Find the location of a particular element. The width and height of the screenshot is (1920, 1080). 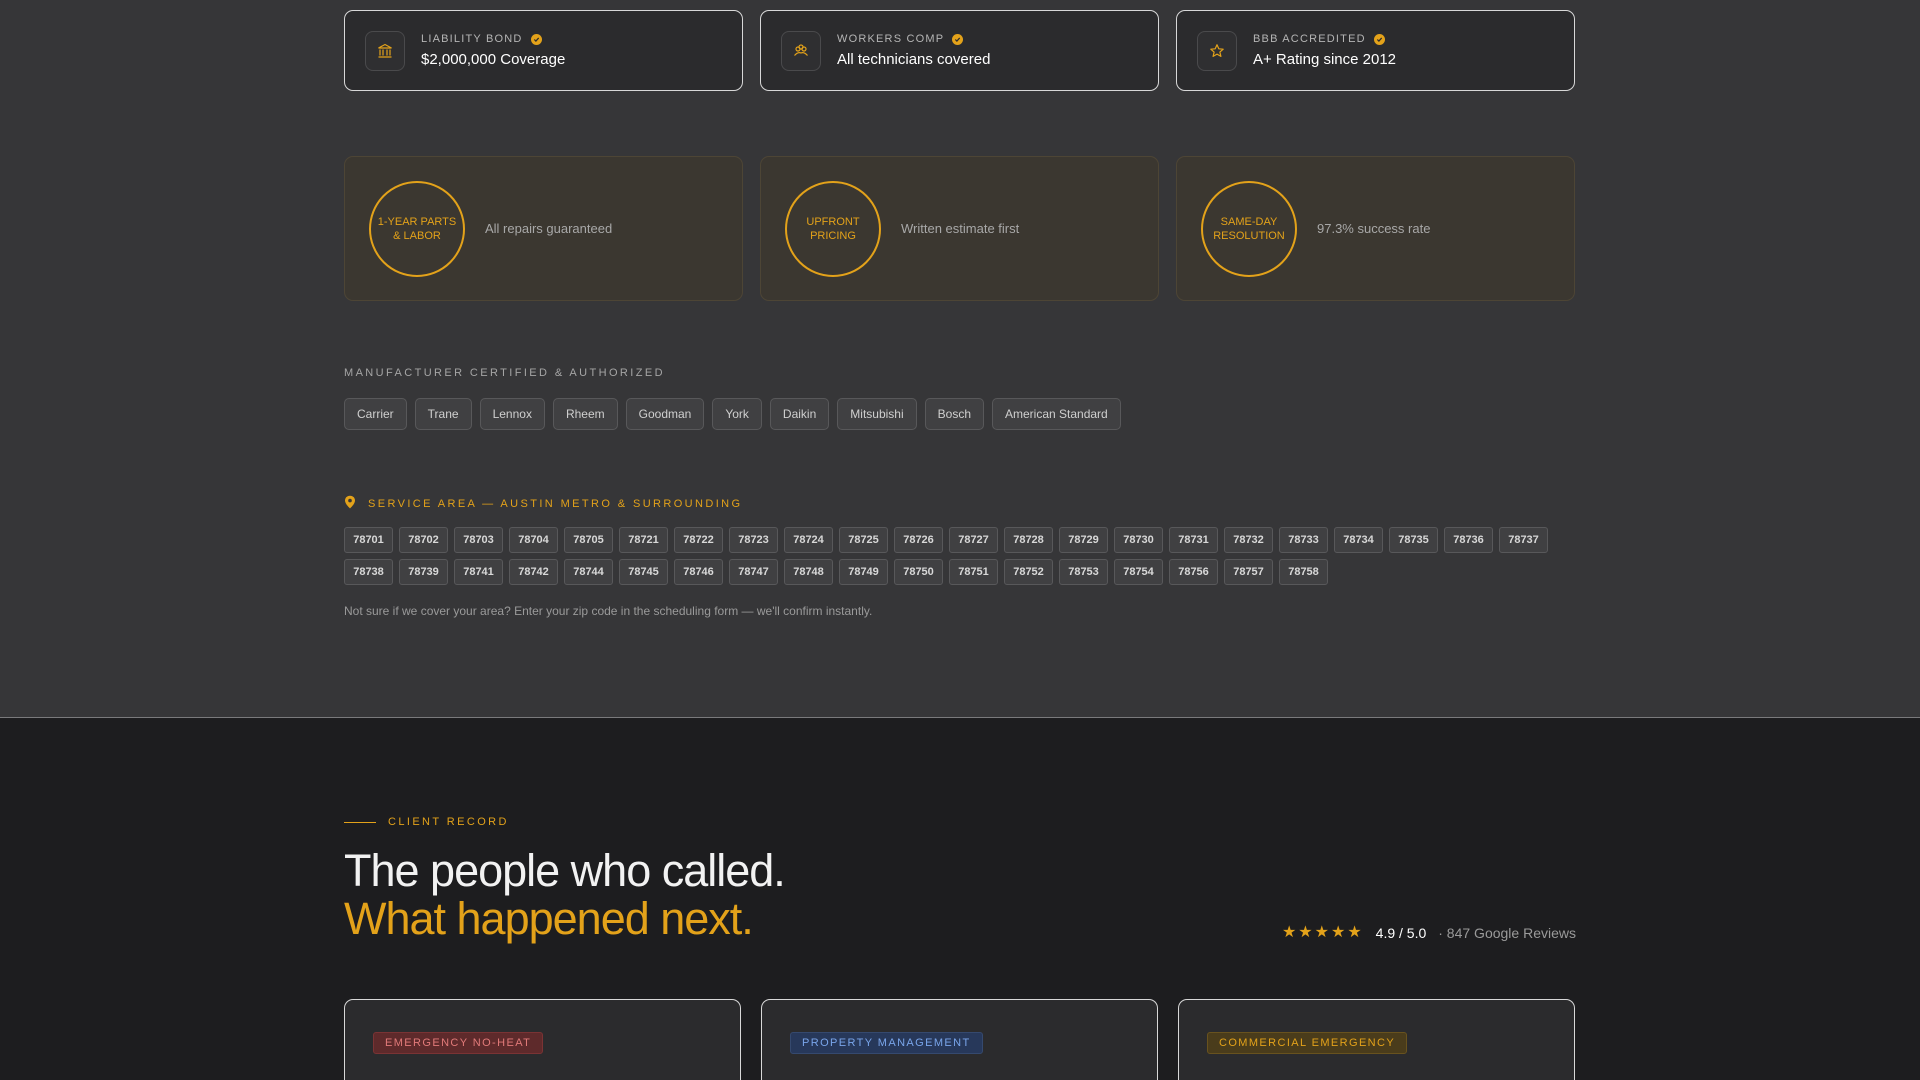

star-icon is located at coordinates (1217, 50).